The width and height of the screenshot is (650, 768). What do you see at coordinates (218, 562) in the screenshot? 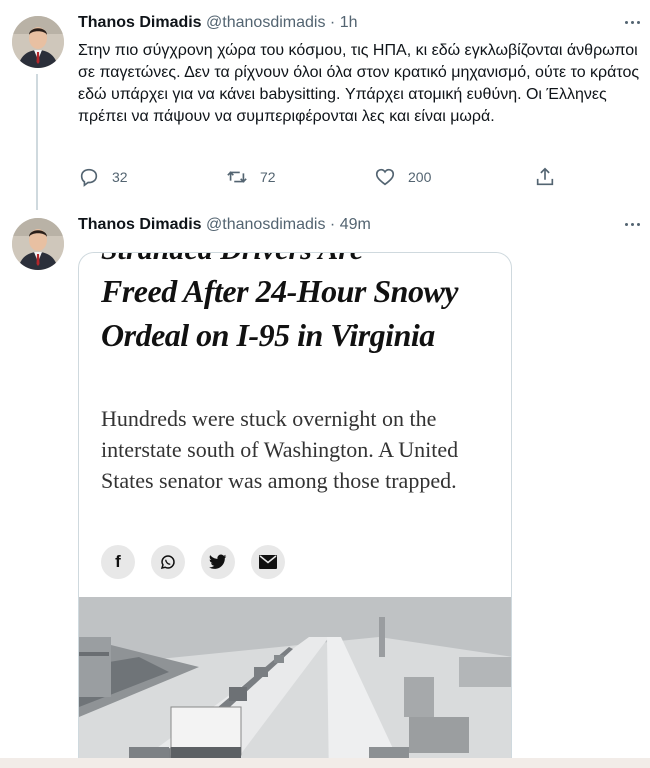
I see `twitter-icon` at bounding box center [218, 562].